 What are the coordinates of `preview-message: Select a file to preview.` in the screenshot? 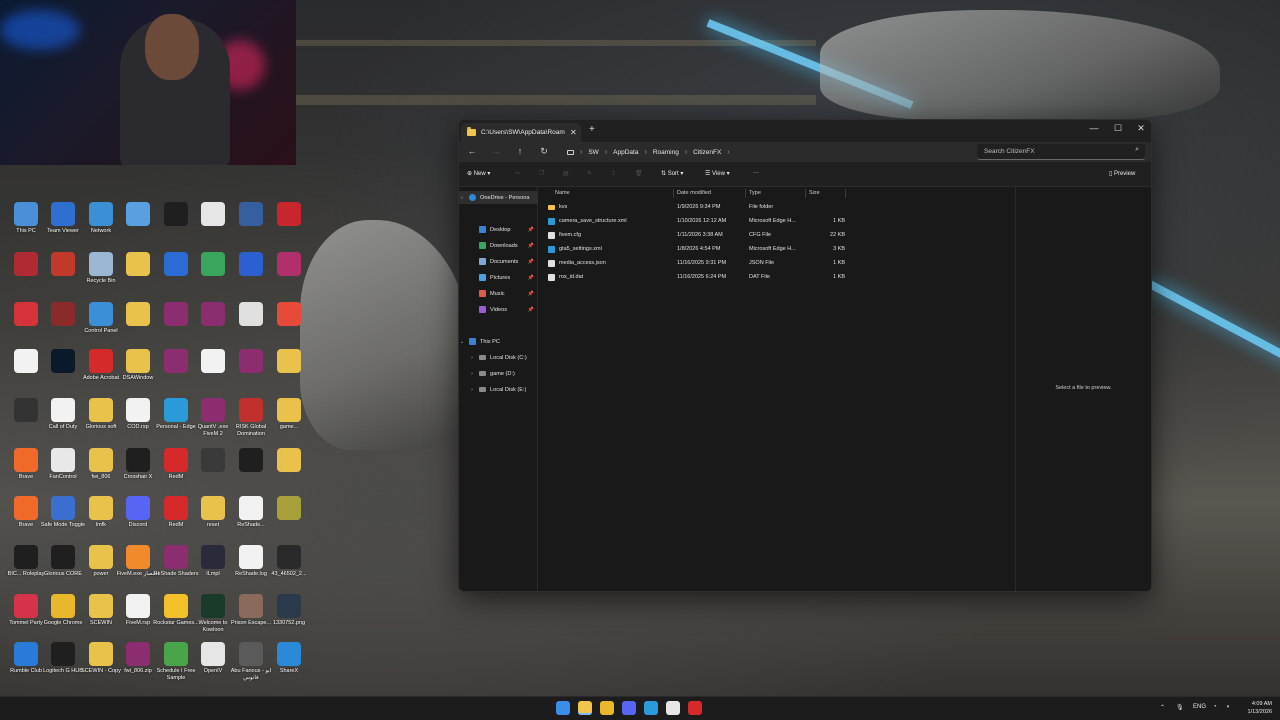 It's located at (1083, 388).